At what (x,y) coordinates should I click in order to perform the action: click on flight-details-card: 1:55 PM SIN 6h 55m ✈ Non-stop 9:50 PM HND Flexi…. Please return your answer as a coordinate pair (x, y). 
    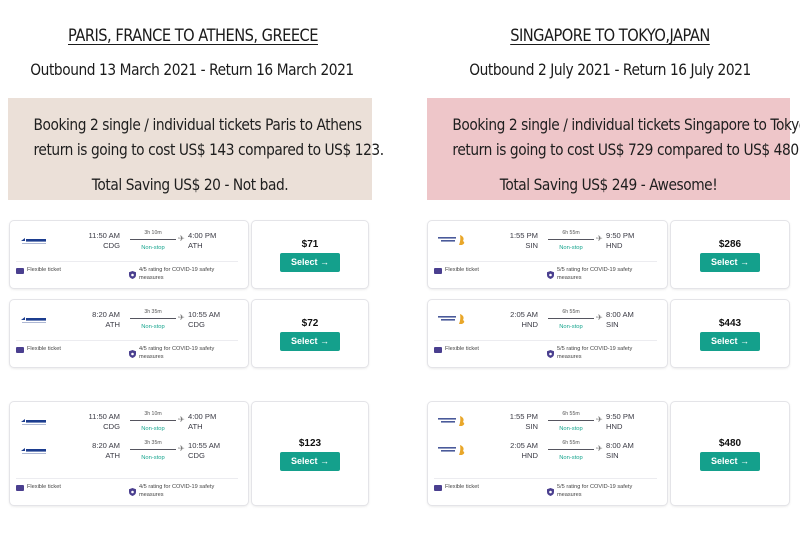
    Looking at the image, I should click on (547, 254).